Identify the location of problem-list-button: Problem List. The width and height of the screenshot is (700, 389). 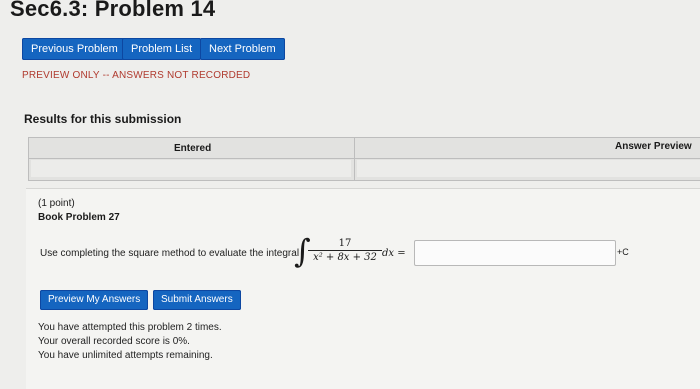
(162, 49).